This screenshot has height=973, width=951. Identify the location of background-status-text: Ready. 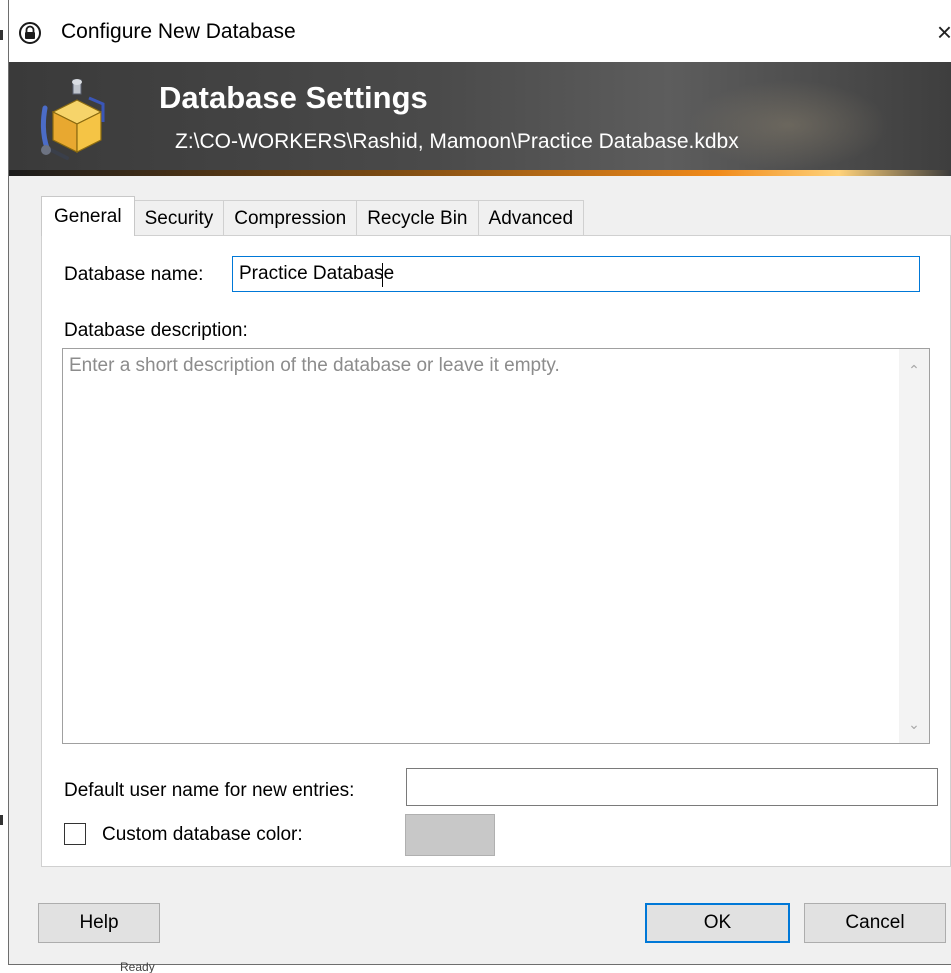
(137, 967).